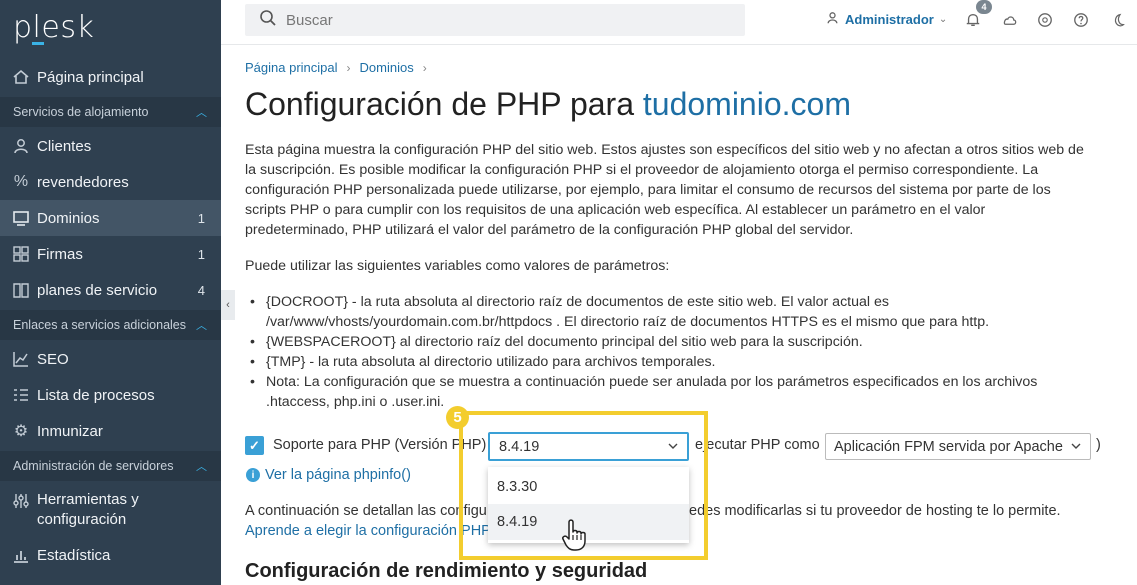 The width and height of the screenshot is (1137, 585). Describe the element at coordinates (366, 511) in the screenshot. I see `settings-description-start: A continuación se detallan las configu` at that location.